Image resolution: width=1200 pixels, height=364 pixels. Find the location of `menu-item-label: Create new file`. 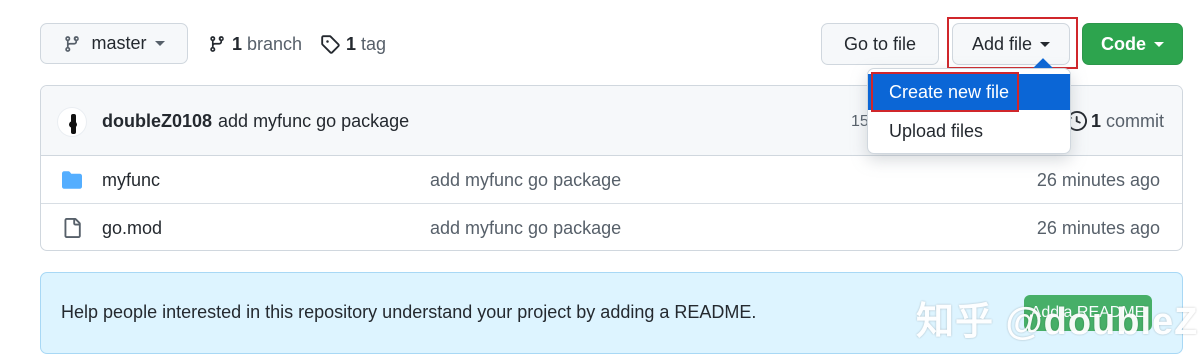

menu-item-label: Create new file is located at coordinates (949, 91).